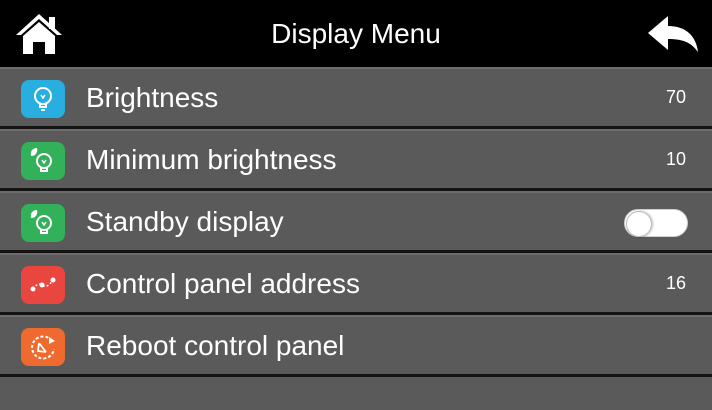 The width and height of the screenshot is (712, 410). I want to click on standby-display-toggle, so click(656, 223).